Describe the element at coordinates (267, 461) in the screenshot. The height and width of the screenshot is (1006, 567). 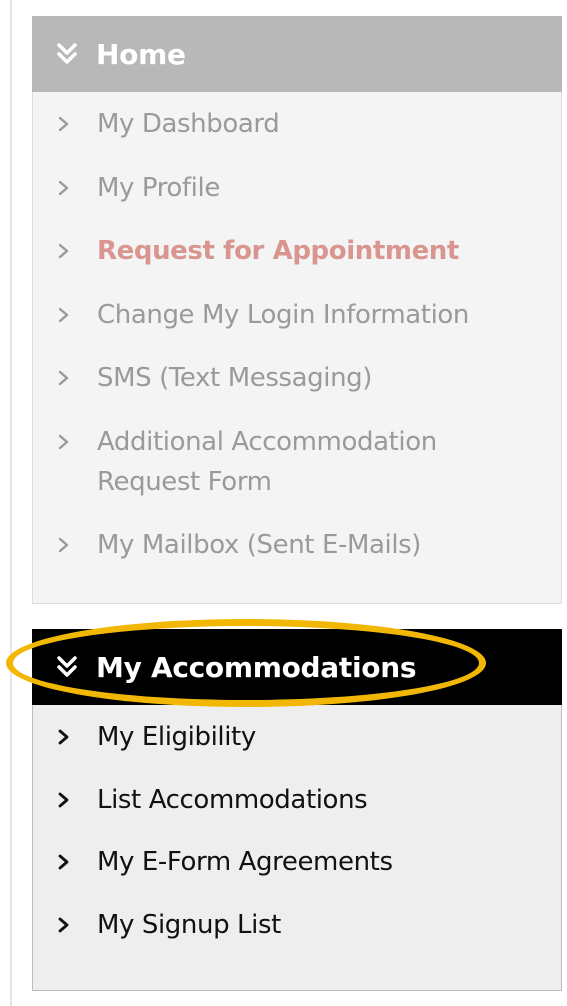
I see `menu-item-label: Additional Accommodation Request Form` at that location.